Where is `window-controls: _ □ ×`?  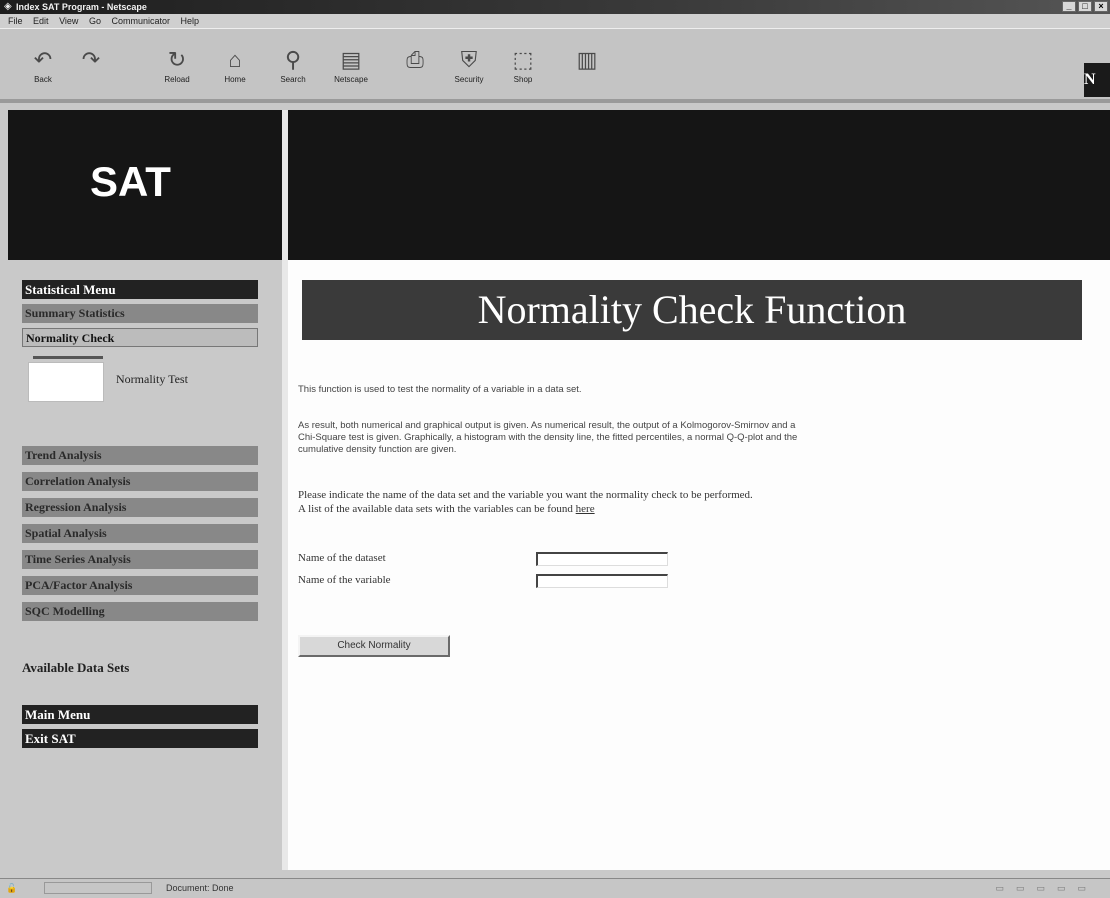 window-controls: _ □ × is located at coordinates (1085, 6).